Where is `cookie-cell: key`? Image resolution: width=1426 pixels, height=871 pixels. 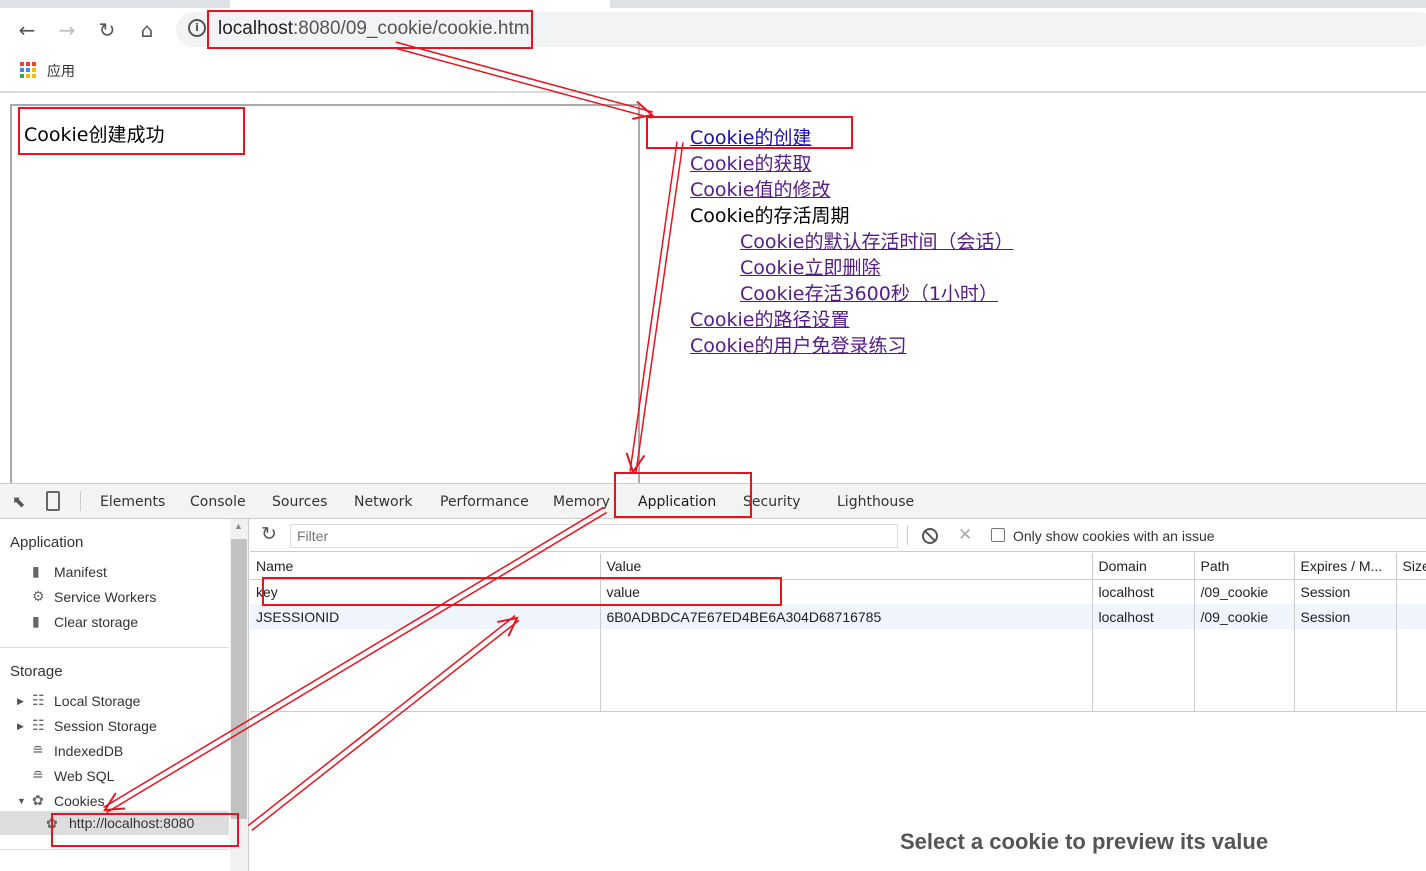
cookie-cell: key is located at coordinates (425, 591).